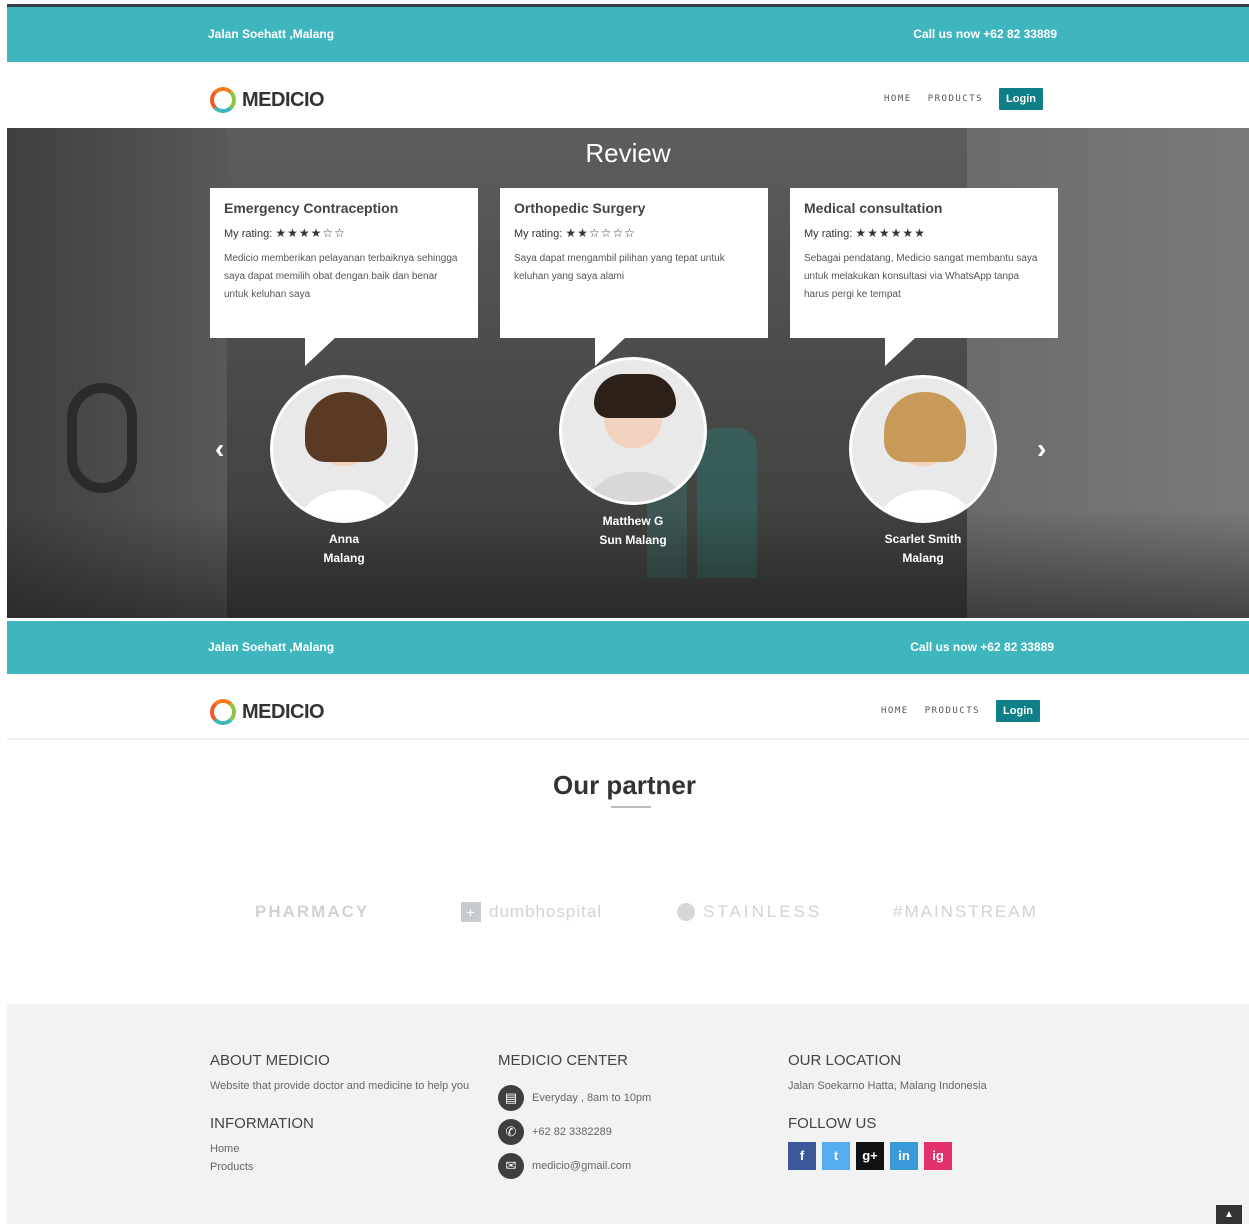 This screenshot has width=1249, height=1224. What do you see at coordinates (1041, 449) in the screenshot?
I see `next-arrow-icon: ›` at bounding box center [1041, 449].